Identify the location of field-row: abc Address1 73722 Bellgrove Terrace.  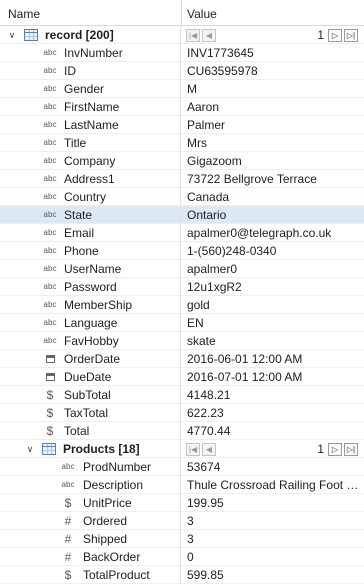
(182, 179).